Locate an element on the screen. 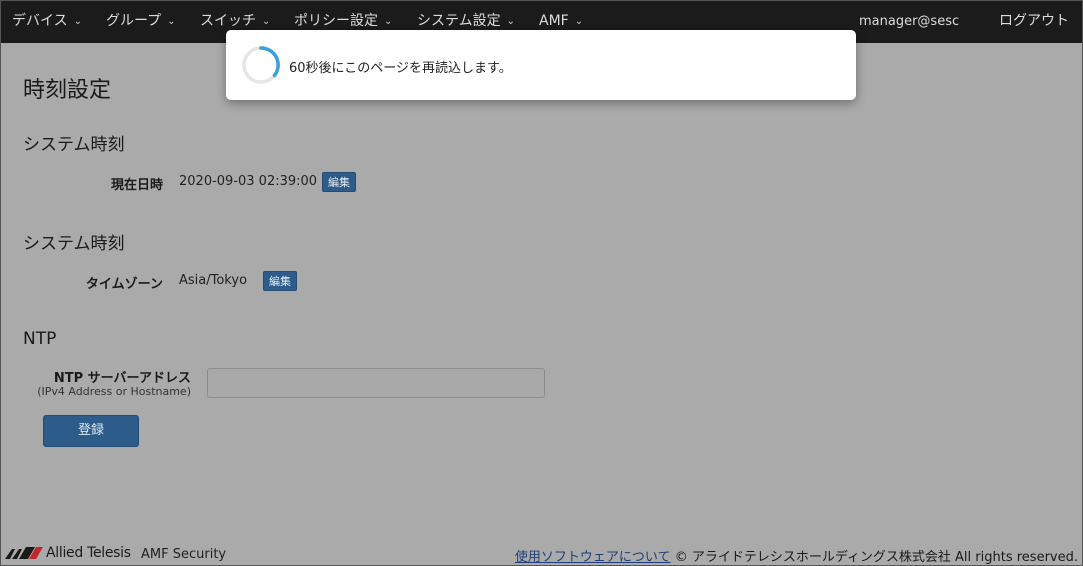 The height and width of the screenshot is (566, 1083). nav-policy-settings: ポリシー設定 ⌄ is located at coordinates (343, 22).